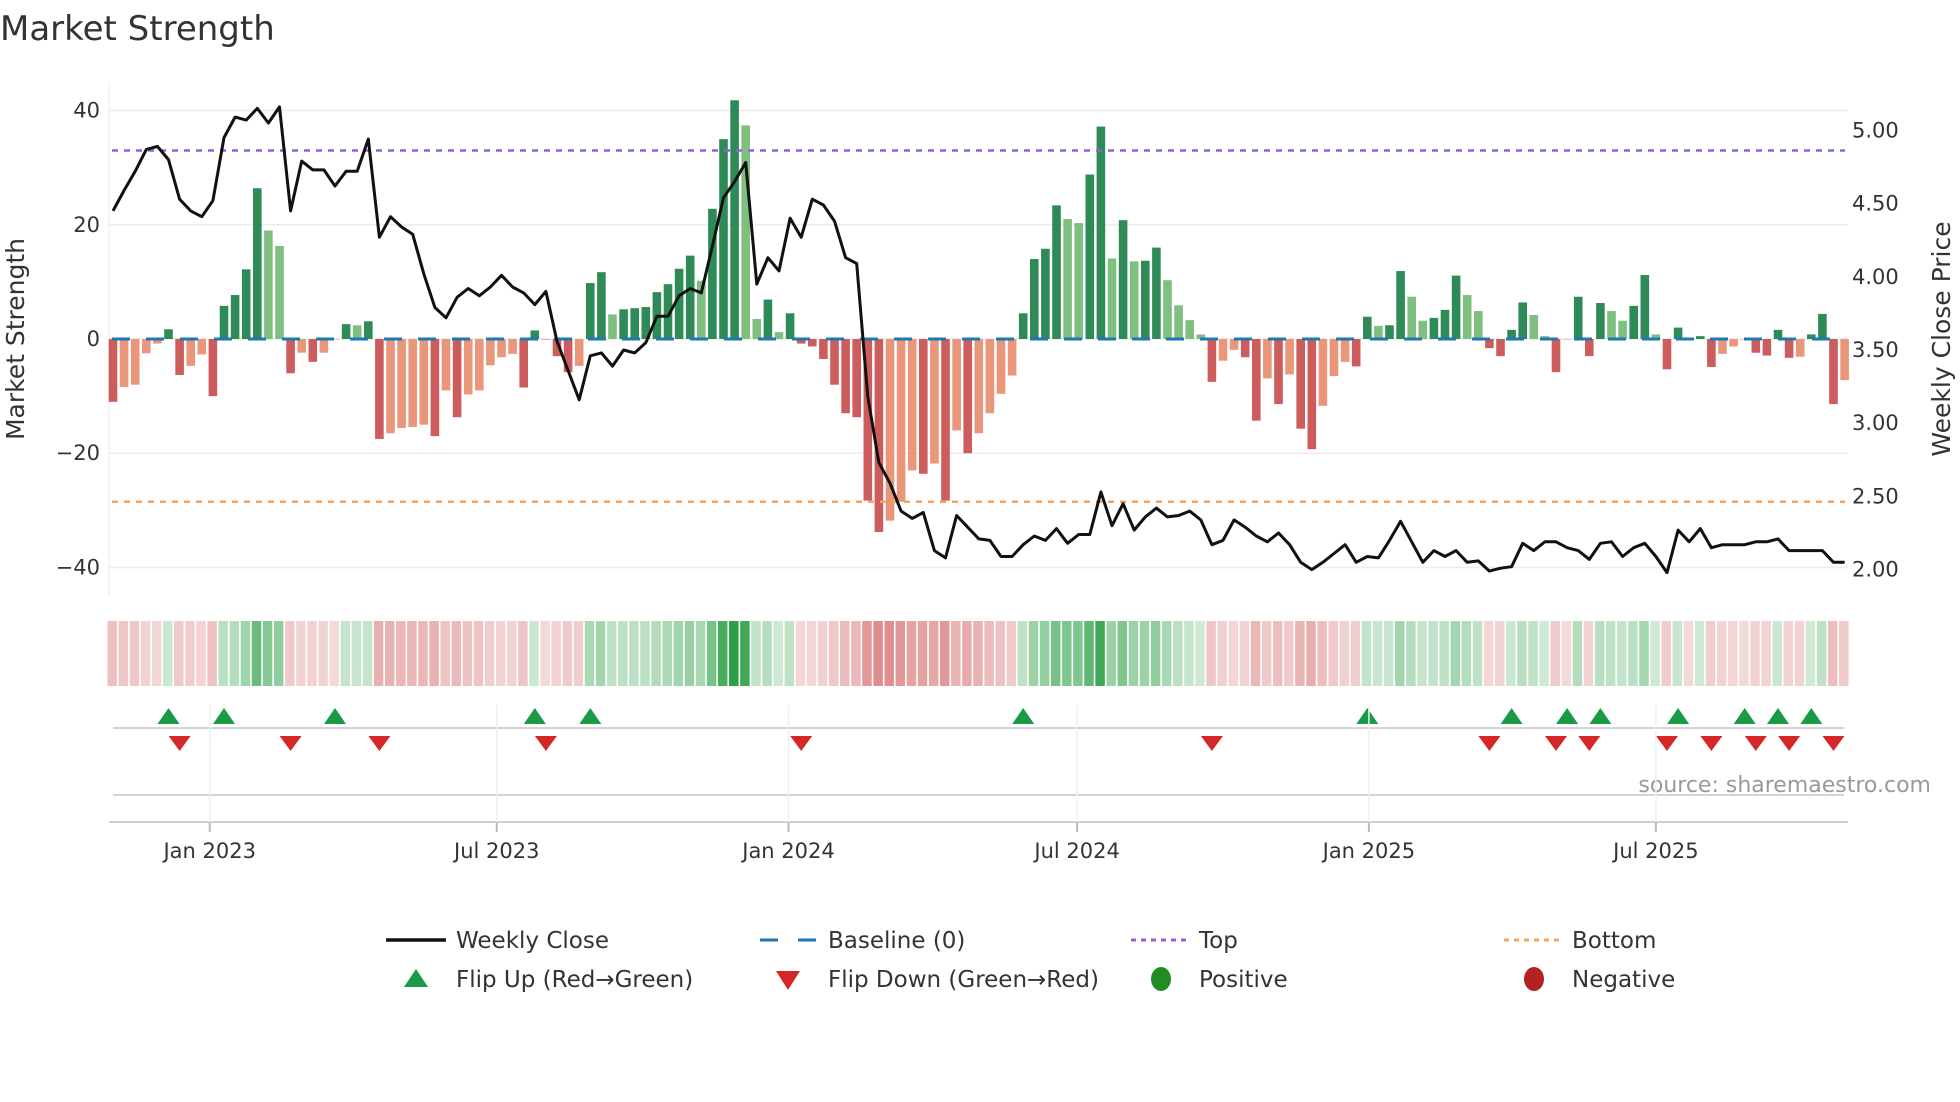 The image size is (1960, 1102). What do you see at coordinates (1623, 980) in the screenshot?
I see `legend-label: Negative` at bounding box center [1623, 980].